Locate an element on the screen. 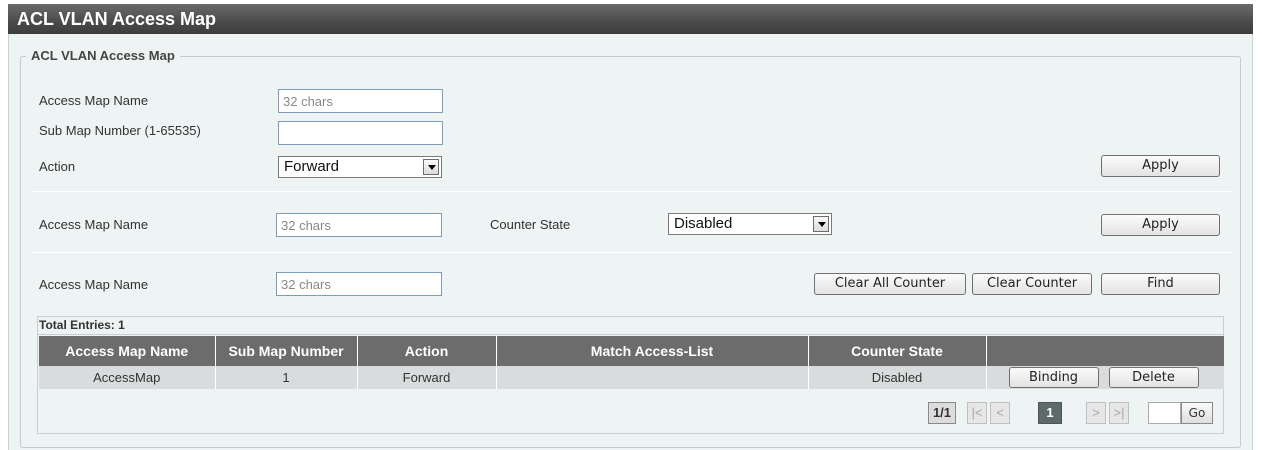  go-button: Go is located at coordinates (1197, 413).